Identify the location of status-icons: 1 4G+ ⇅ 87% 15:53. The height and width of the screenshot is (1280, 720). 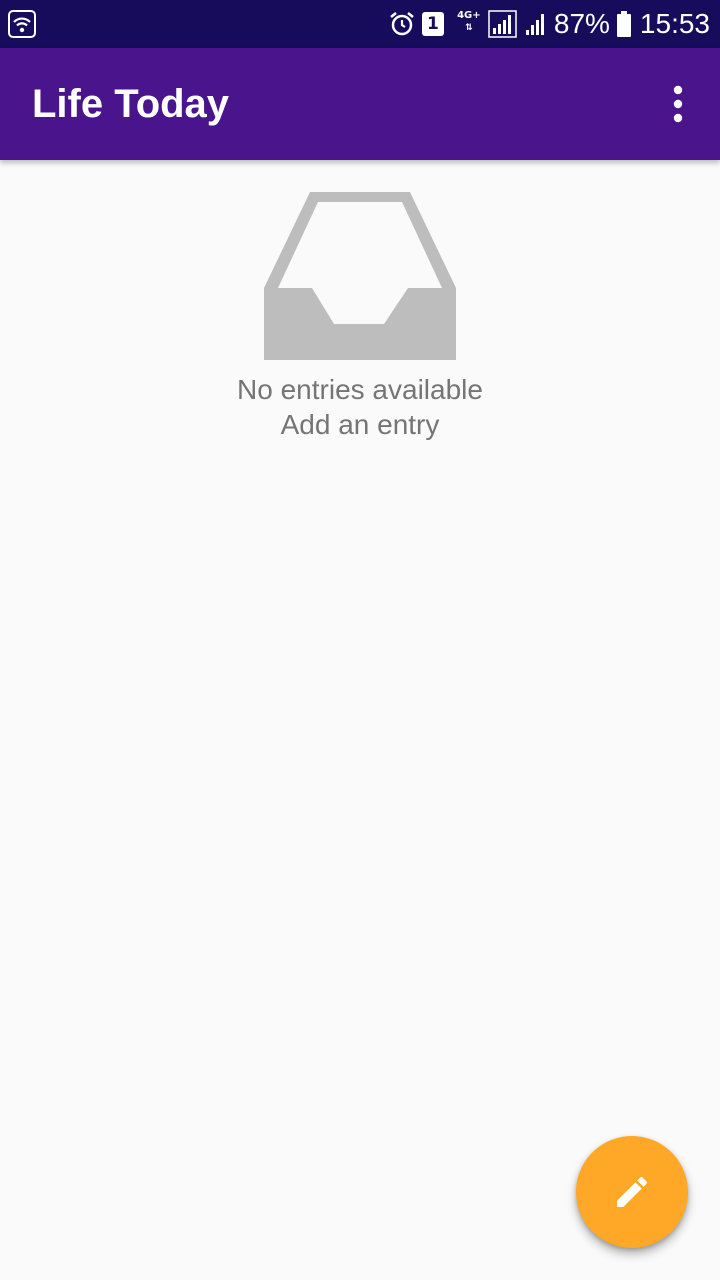
(549, 24).